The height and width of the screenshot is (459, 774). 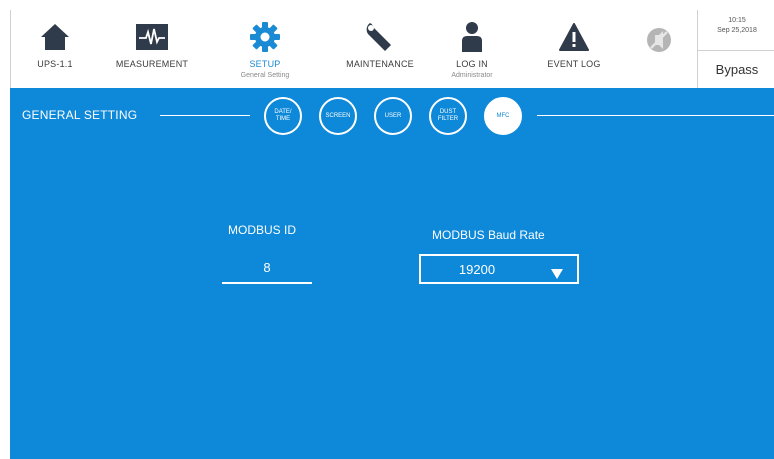 What do you see at coordinates (265, 37) in the screenshot?
I see `gear-icon` at bounding box center [265, 37].